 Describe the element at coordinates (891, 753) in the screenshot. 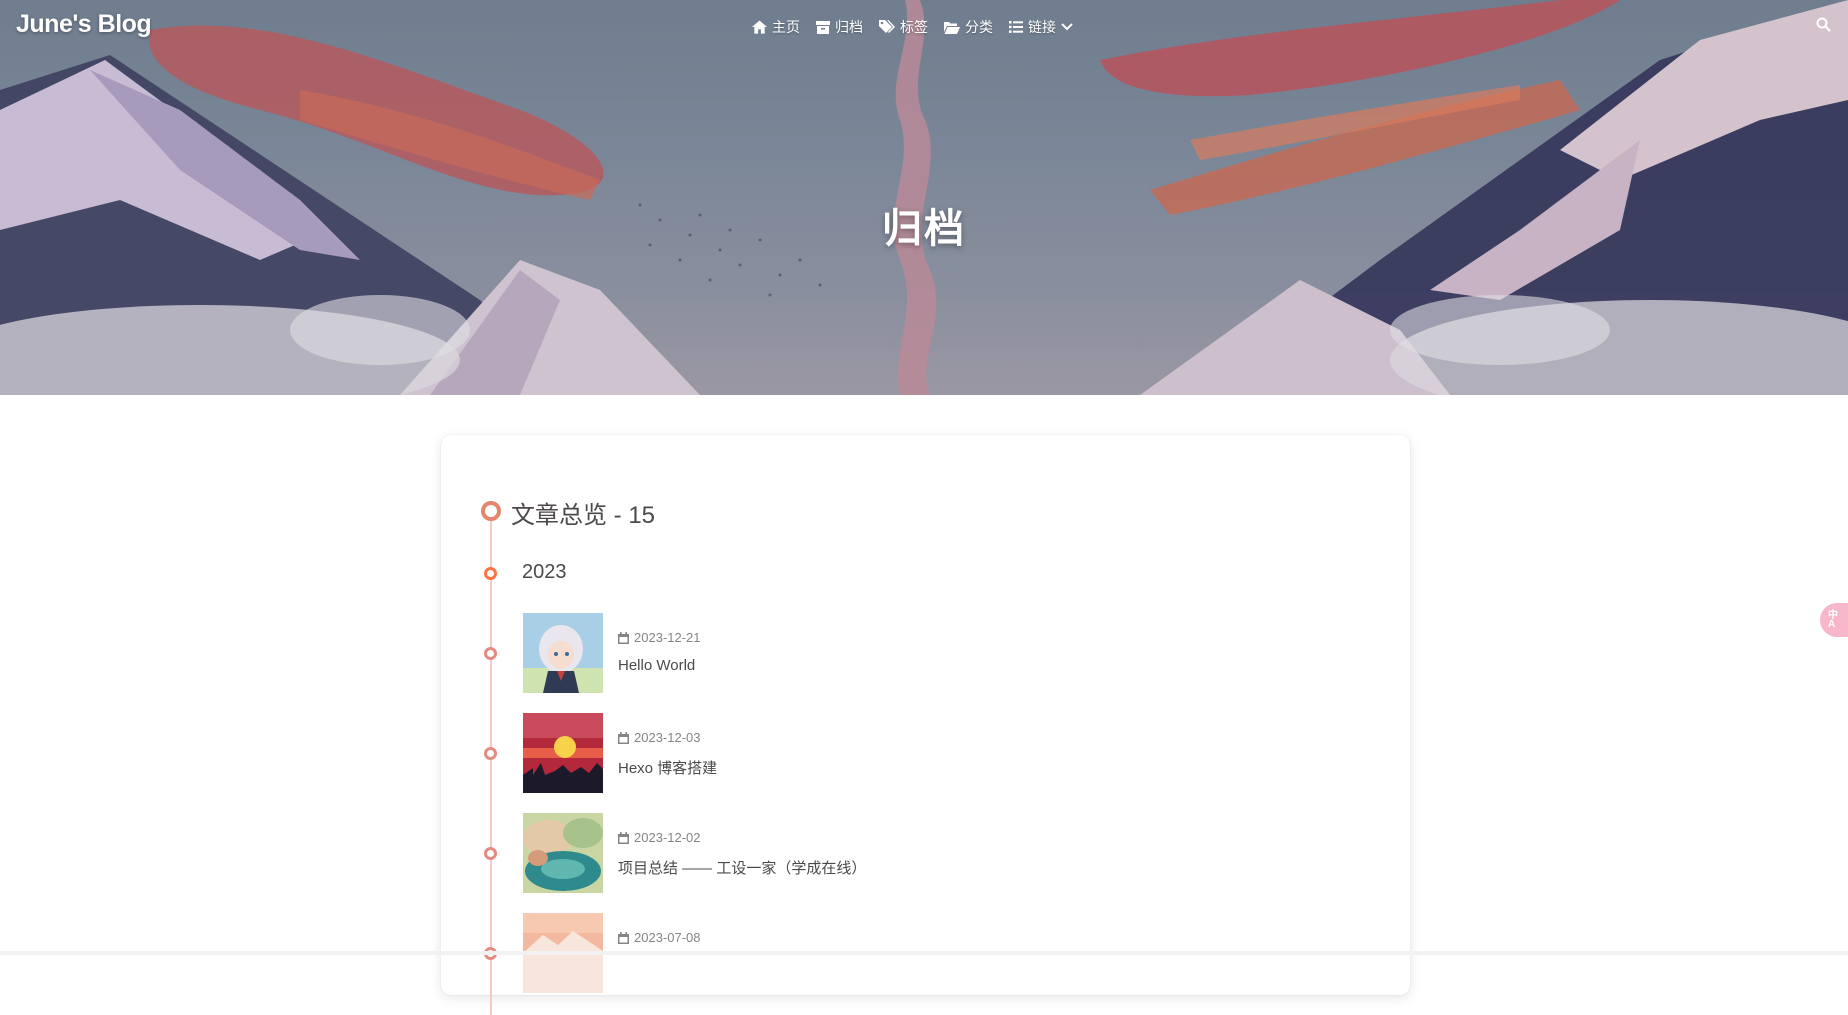

I see `archive-post-item: 2023-12-03 Hexo 博客搭建` at that location.